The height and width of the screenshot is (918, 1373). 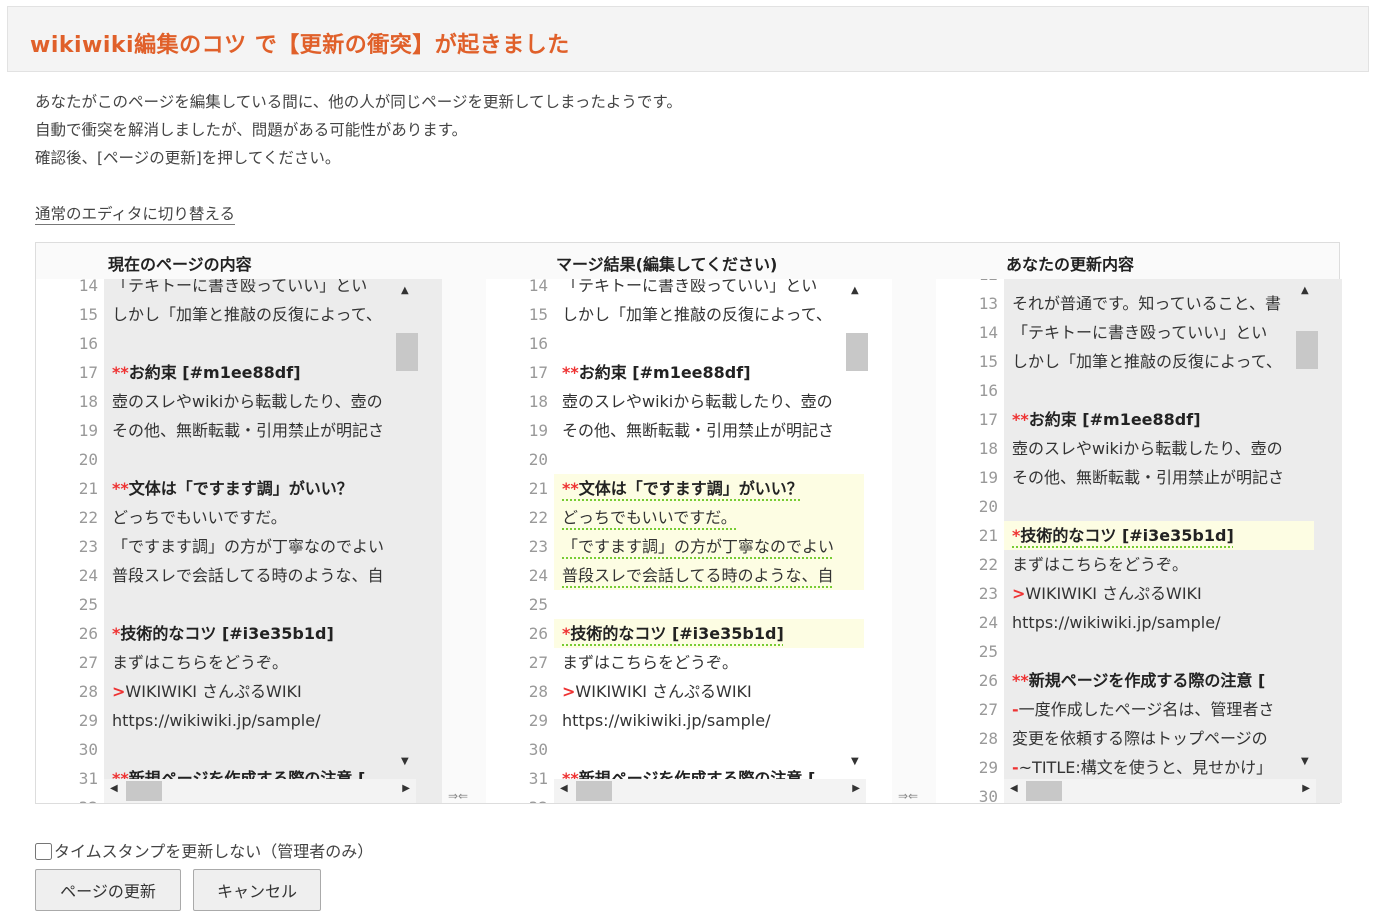 What do you see at coordinates (1165, 332) in the screenshot?
I see `line-text: 「テキトーに書き殴っていい」とい` at bounding box center [1165, 332].